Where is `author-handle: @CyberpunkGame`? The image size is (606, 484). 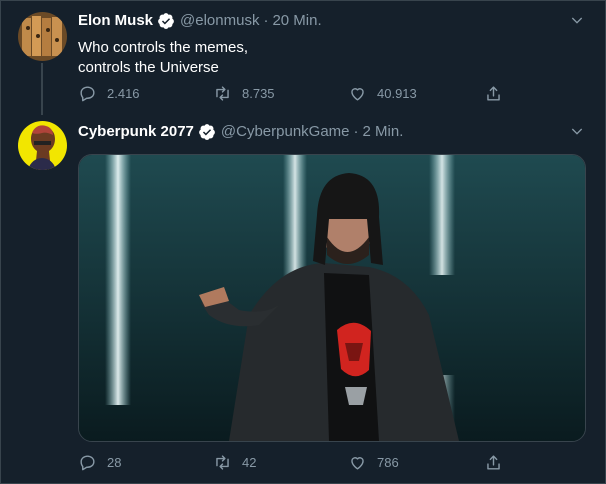
author-handle: @CyberpunkGame is located at coordinates (285, 132).